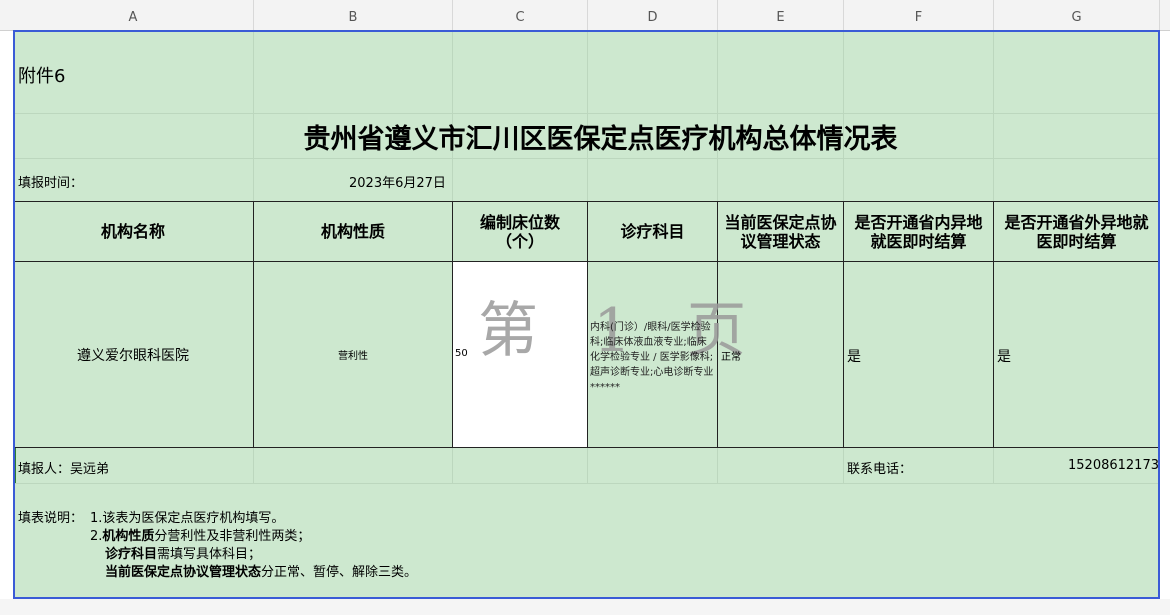 The height and width of the screenshot is (615, 1170). Describe the element at coordinates (132, 231) in the screenshot. I see `header-institution-name: 机构名称` at that location.